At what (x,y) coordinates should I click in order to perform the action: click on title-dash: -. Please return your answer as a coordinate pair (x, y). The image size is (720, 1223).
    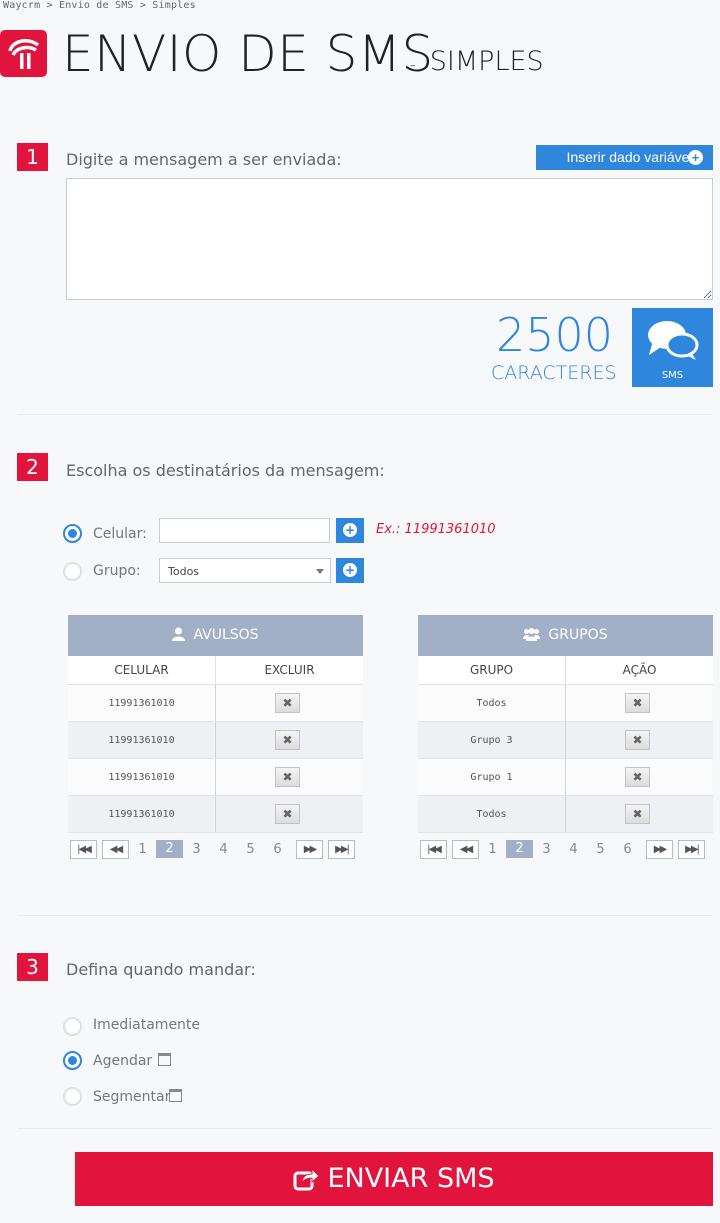
    Looking at the image, I should click on (413, 64).